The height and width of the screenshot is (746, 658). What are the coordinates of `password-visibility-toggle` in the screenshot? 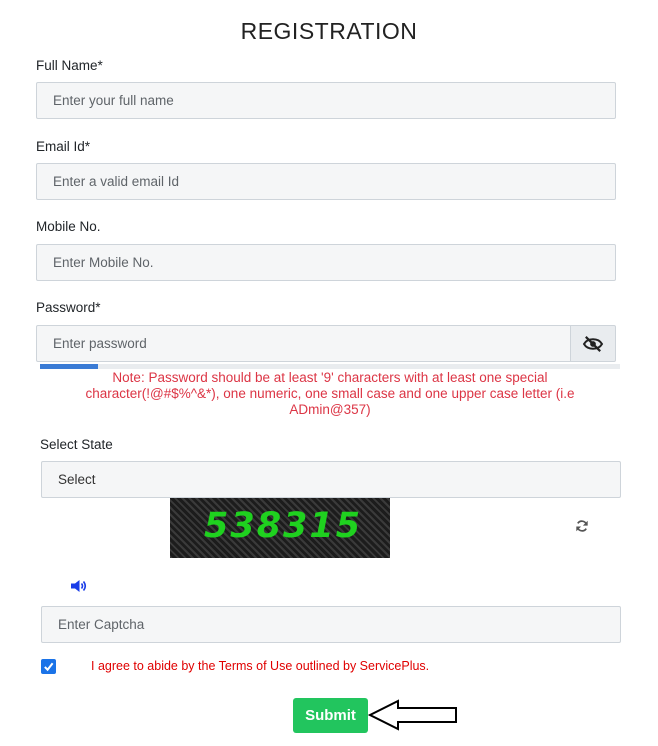 It's located at (593, 343).